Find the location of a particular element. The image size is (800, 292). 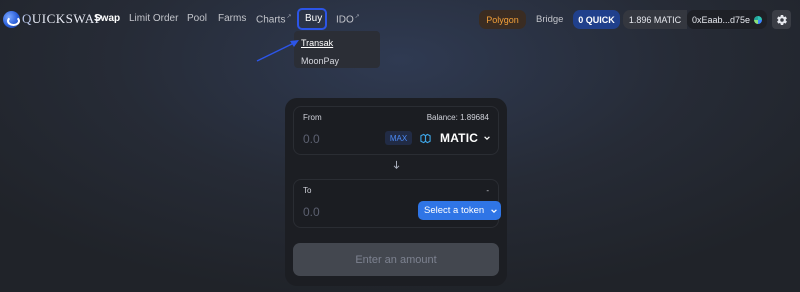

matic-token-icon is located at coordinates (425, 138).